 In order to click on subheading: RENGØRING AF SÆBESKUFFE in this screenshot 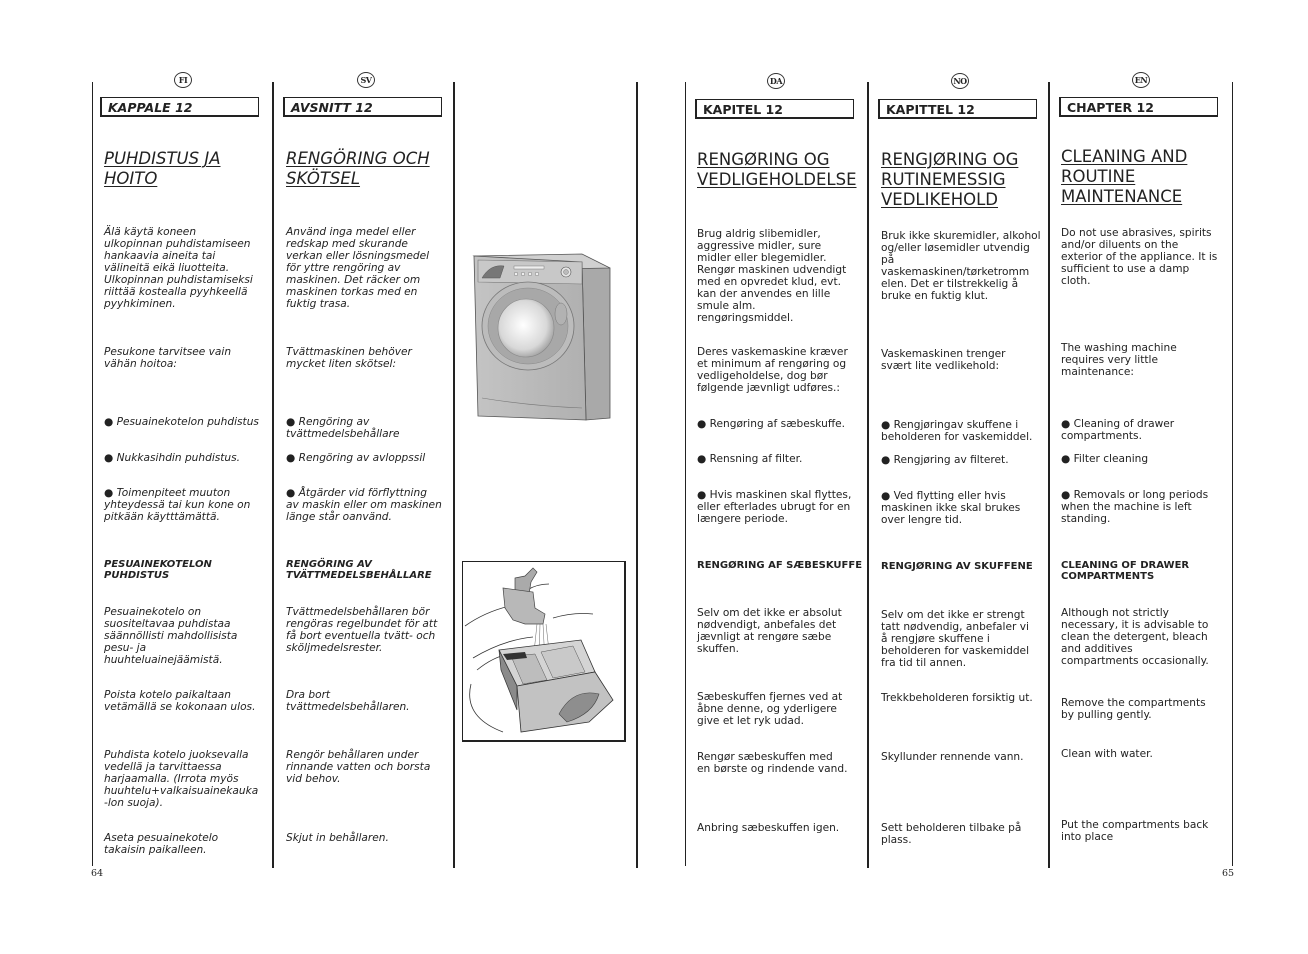, I will do `click(780, 565)`.